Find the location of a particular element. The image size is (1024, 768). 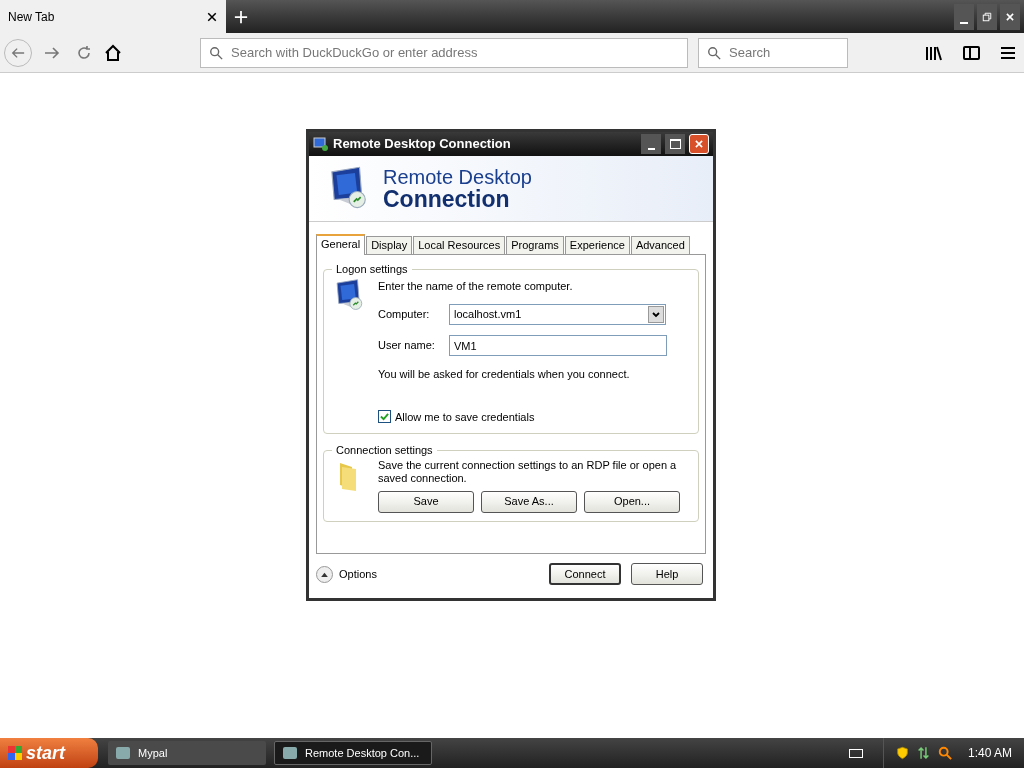

taskbar-item: Mypal is located at coordinates (187, 753).